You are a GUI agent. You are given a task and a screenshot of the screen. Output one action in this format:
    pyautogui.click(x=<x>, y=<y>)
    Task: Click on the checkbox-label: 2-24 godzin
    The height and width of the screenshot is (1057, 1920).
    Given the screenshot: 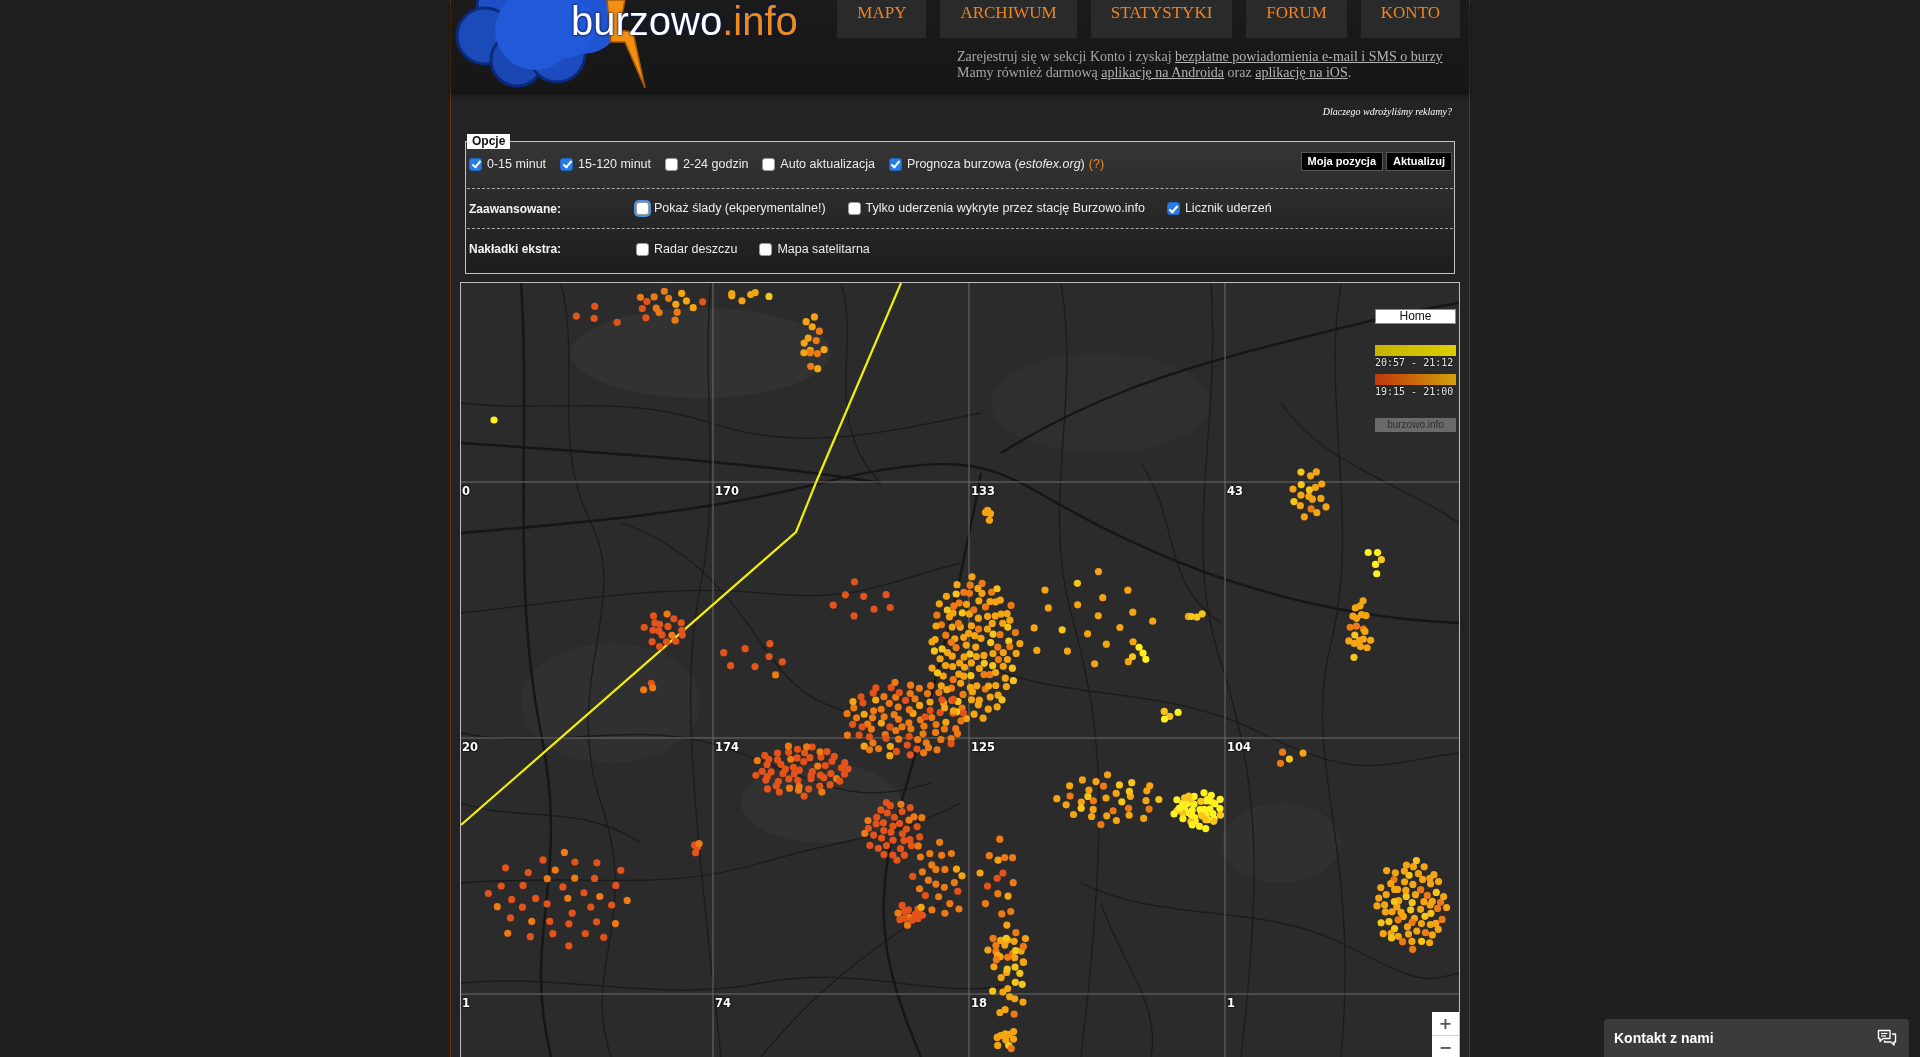 What is the action you would take?
    pyautogui.click(x=716, y=164)
    